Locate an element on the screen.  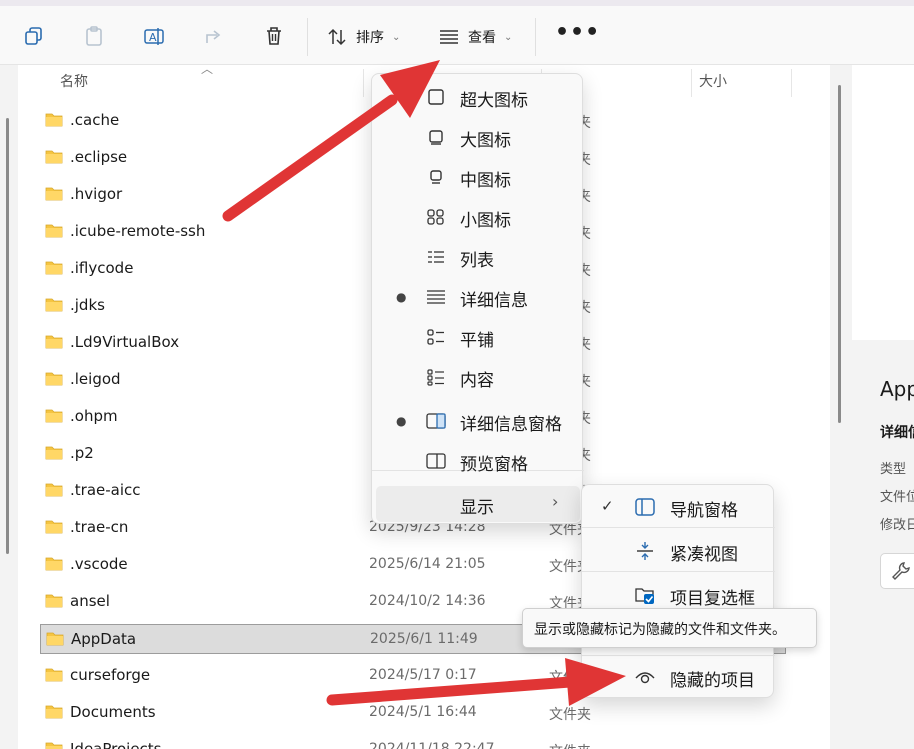
chevron-right-icon: › is located at coordinates (555, 501).